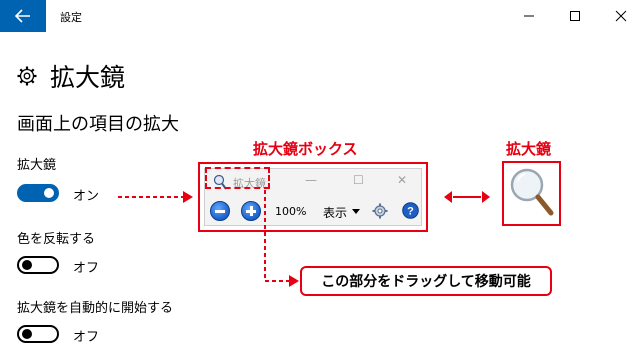 Image resolution: width=644 pixels, height=355 pixels. What do you see at coordinates (486, 197) in the screenshot?
I see `box-to-icon-arrowhead-right` at bounding box center [486, 197].